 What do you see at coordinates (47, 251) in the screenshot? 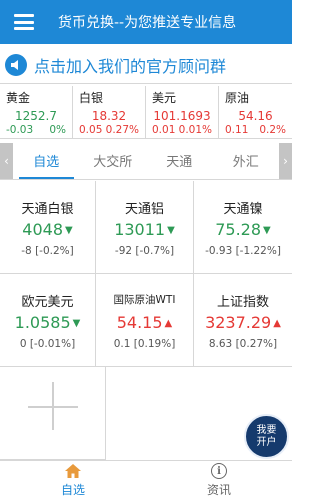
I see `quote-change: -8 [-0.2%]` at bounding box center [47, 251].